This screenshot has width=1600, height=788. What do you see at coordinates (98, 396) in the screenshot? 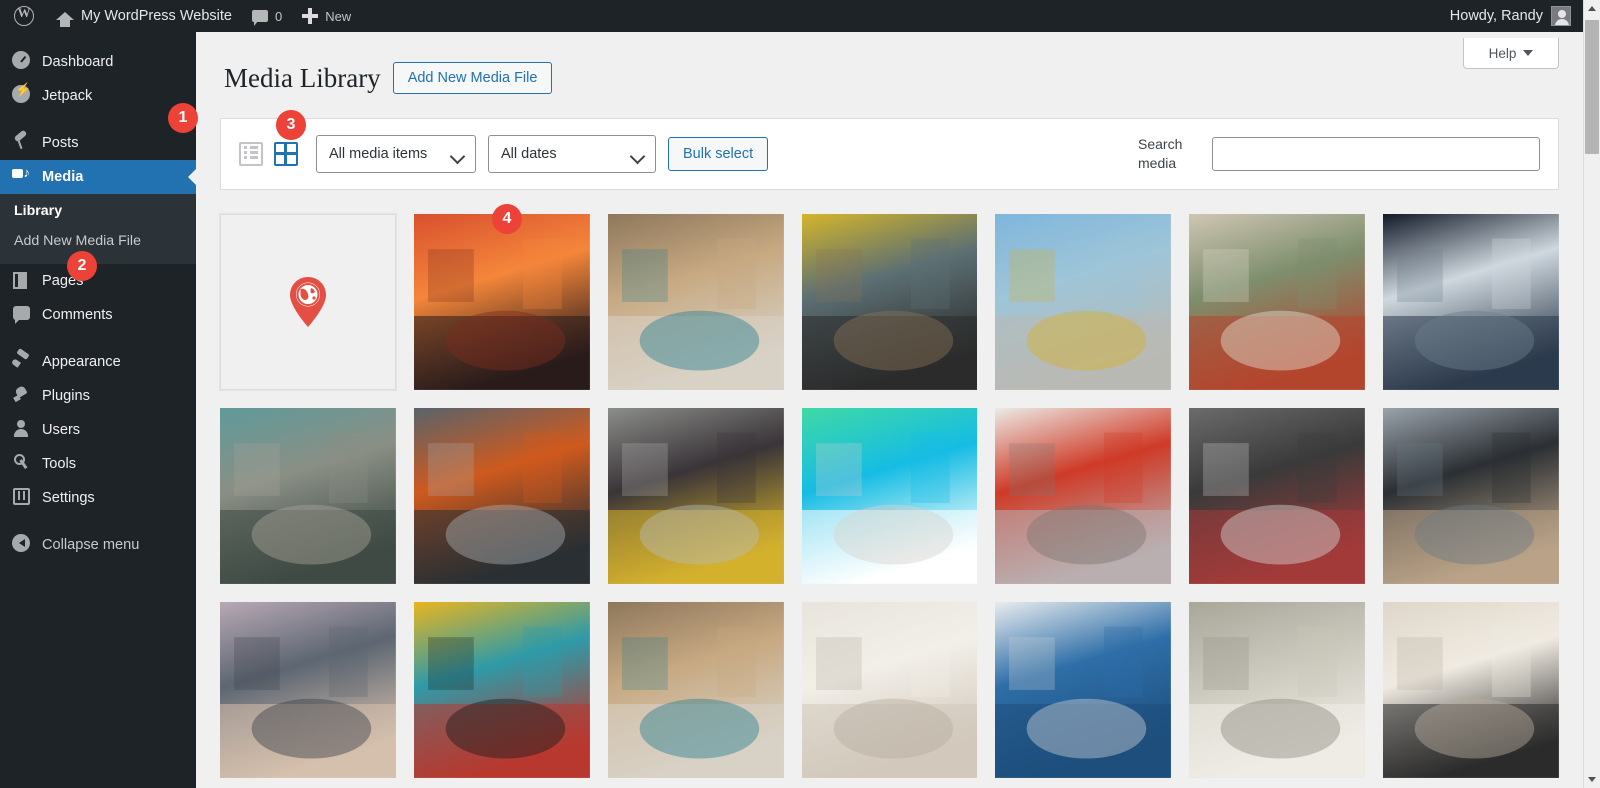
I see `sidebar-item-plugins: Plugins` at bounding box center [98, 396].